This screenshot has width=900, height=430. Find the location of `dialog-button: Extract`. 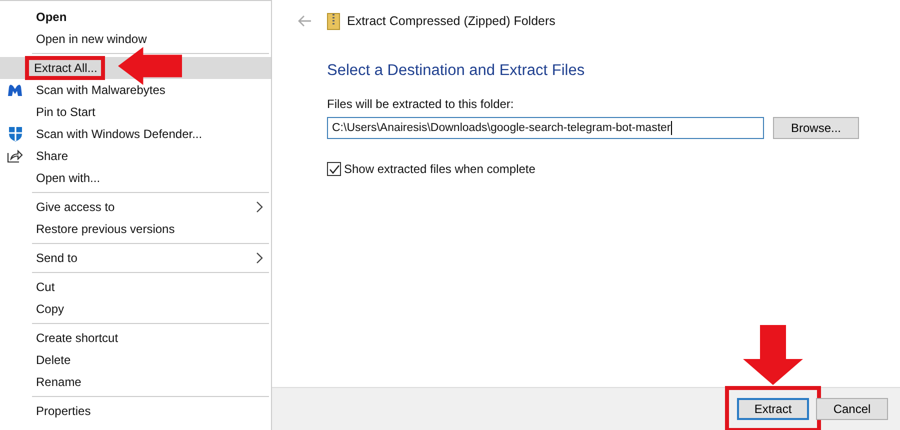

dialog-button: Extract is located at coordinates (773, 409).